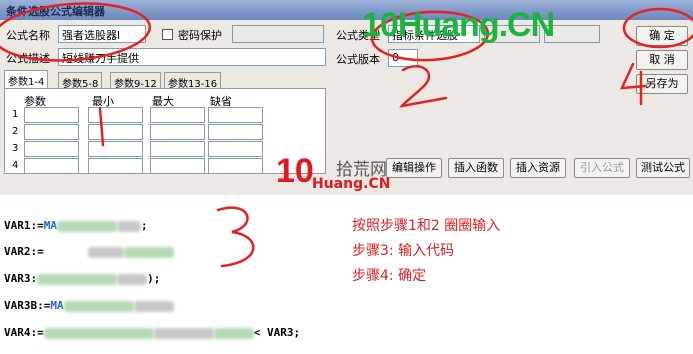 The image size is (693, 354). Describe the element at coordinates (333, 172) in the screenshot. I see `watermark-center: 10 拾荒网 Huang.CN` at that location.